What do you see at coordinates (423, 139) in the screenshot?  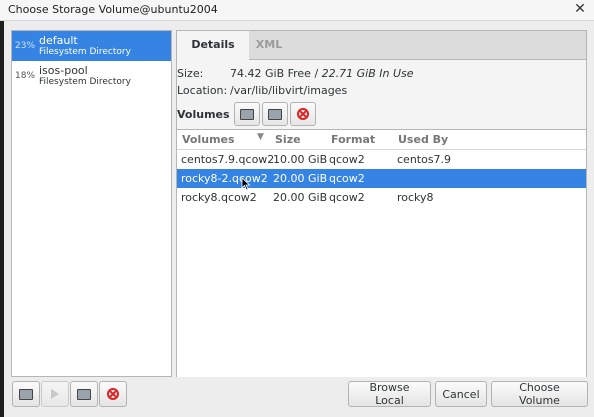 I see `column-header-used-by: Used By` at bounding box center [423, 139].